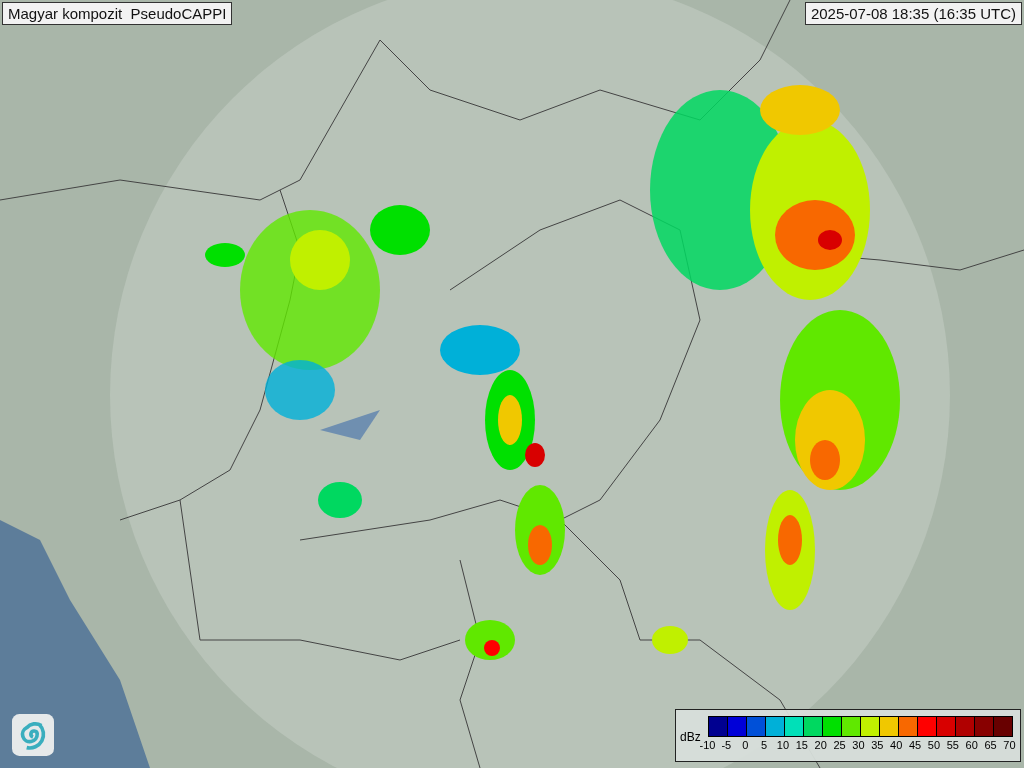 This screenshot has height=768, width=1024. I want to click on tick-label: 50, so click(934, 745).